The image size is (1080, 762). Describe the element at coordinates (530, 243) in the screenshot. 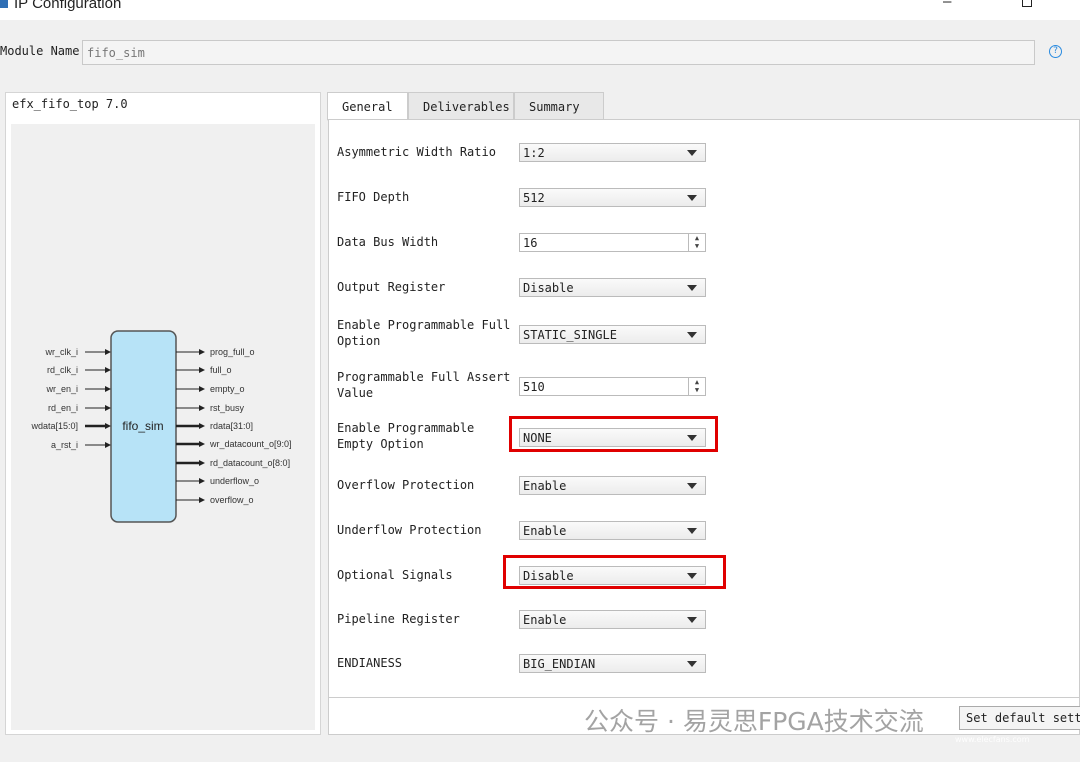

I see `param-value: 16` at that location.